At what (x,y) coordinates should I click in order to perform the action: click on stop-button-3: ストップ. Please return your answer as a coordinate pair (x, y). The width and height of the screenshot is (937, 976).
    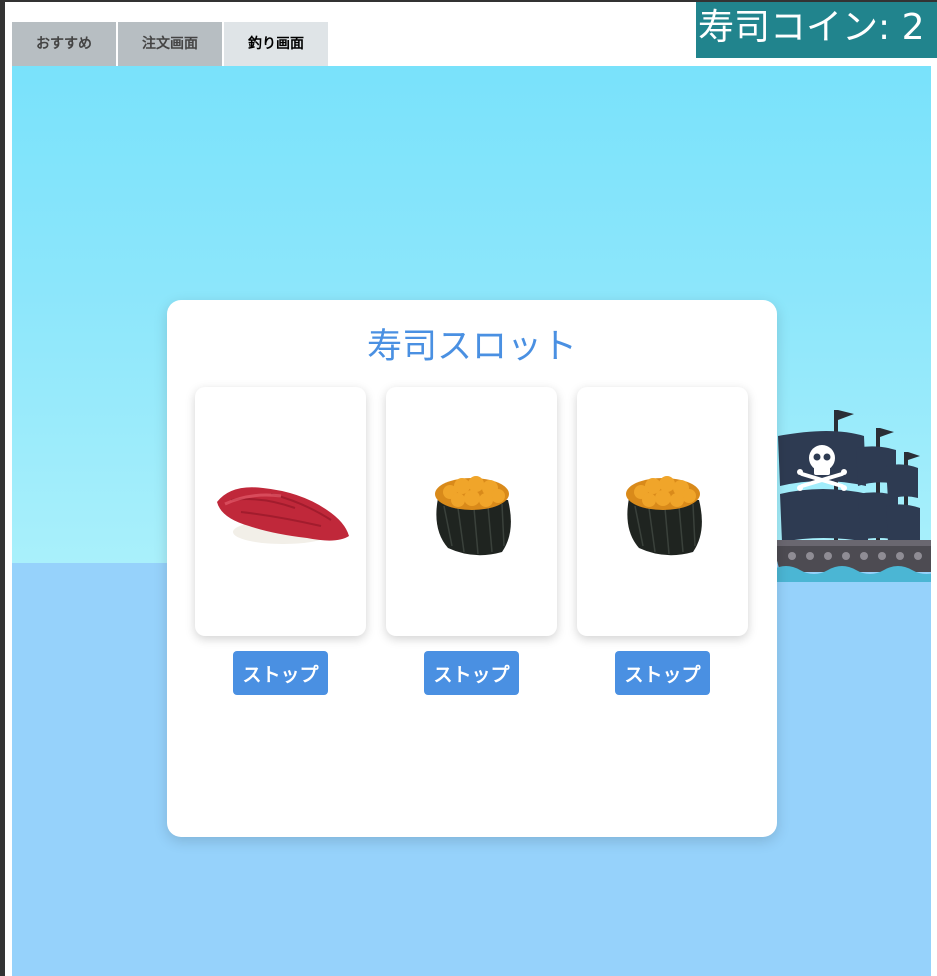
    Looking at the image, I should click on (662, 673).